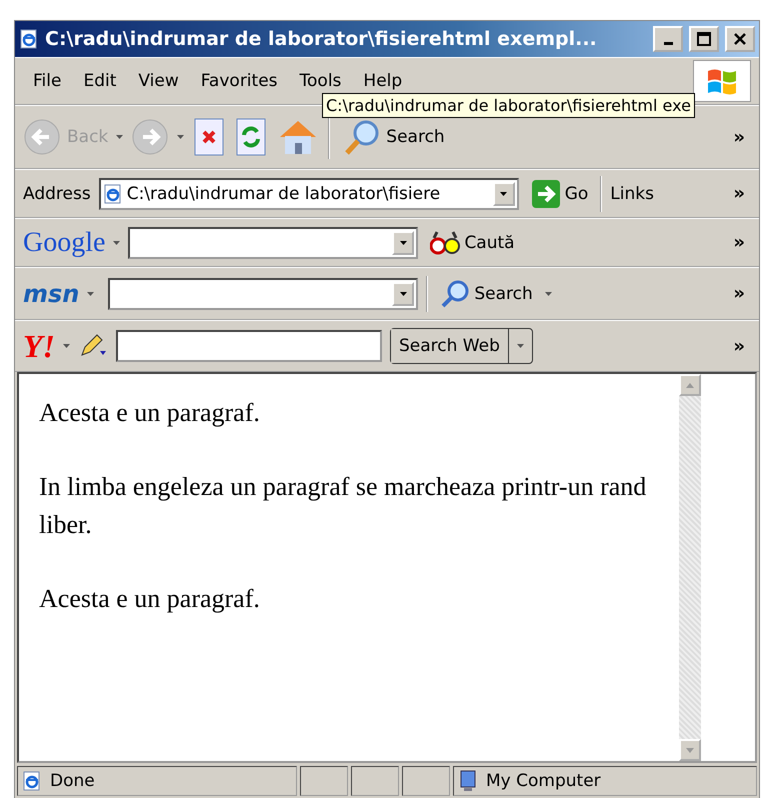 The width and height of the screenshot is (766, 798). What do you see at coordinates (64, 242) in the screenshot?
I see `google-logo: Google` at bounding box center [64, 242].